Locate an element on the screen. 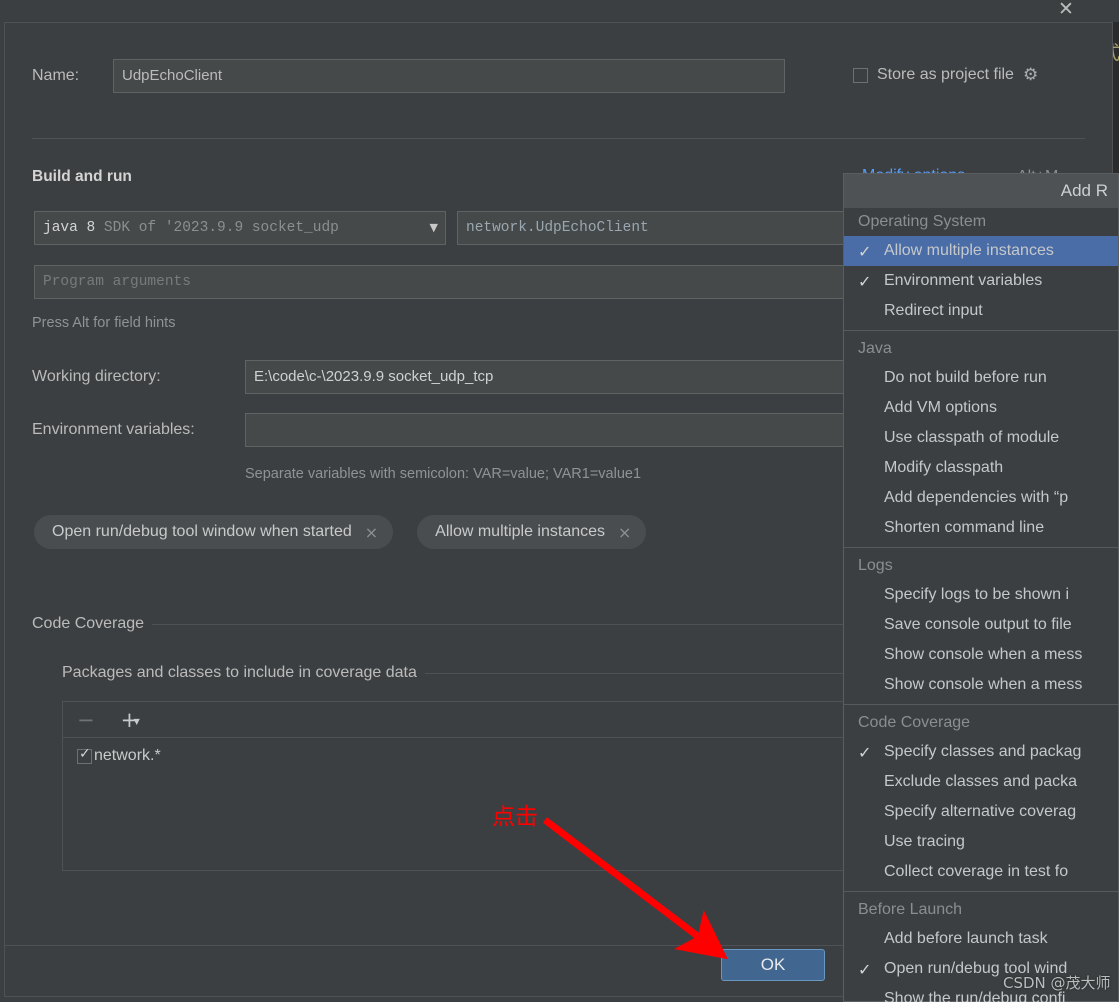 This screenshot has height=1002, width=1119. watermark: CSDN @茂大师 is located at coordinates (1057, 983).